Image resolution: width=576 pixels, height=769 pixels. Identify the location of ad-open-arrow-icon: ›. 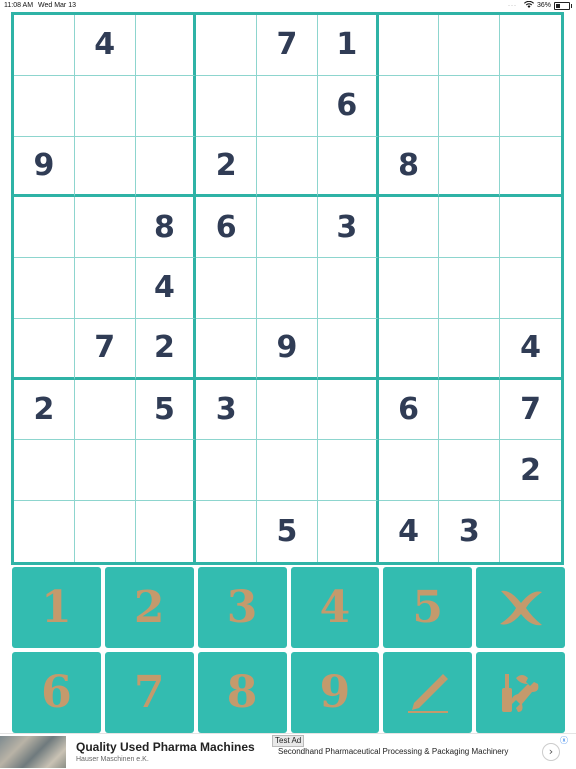
(551, 752).